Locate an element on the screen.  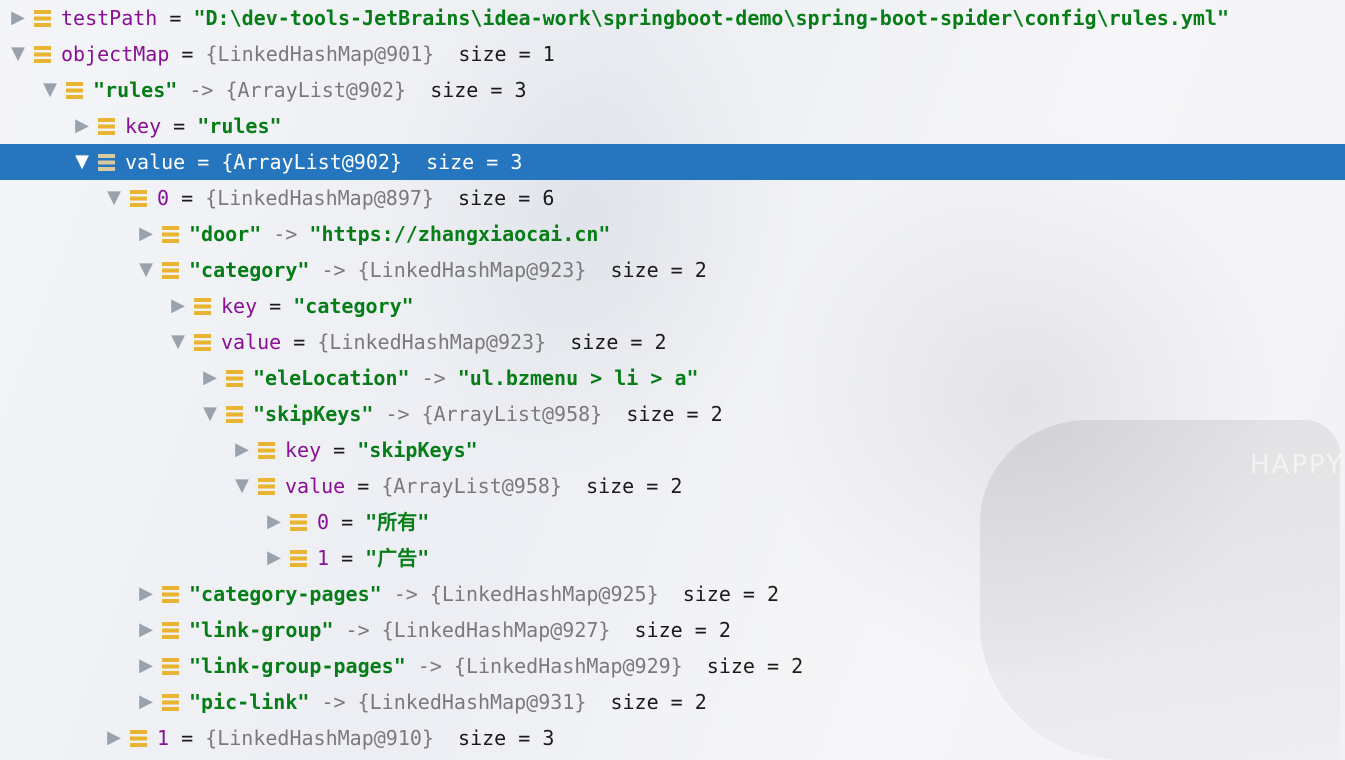
var-value: "category" is located at coordinates (353, 306).